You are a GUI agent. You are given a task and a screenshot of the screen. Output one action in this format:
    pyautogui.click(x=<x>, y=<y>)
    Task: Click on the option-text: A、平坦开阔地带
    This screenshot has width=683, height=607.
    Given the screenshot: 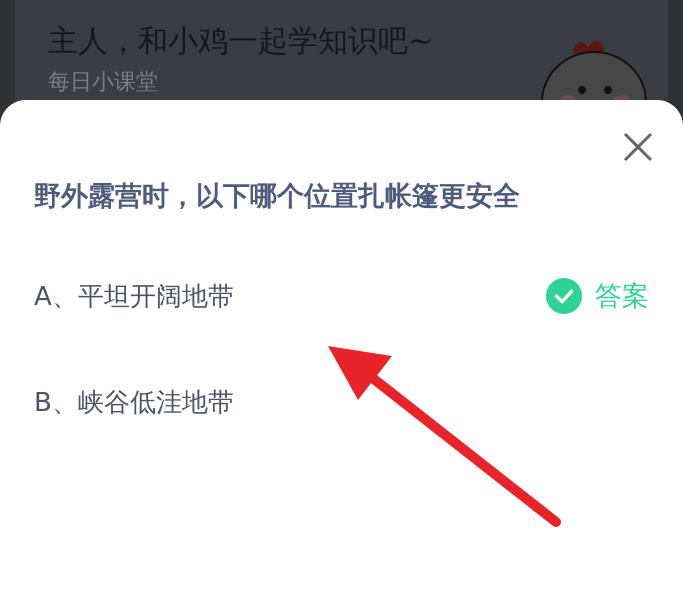 What is the action you would take?
    pyautogui.click(x=289, y=296)
    